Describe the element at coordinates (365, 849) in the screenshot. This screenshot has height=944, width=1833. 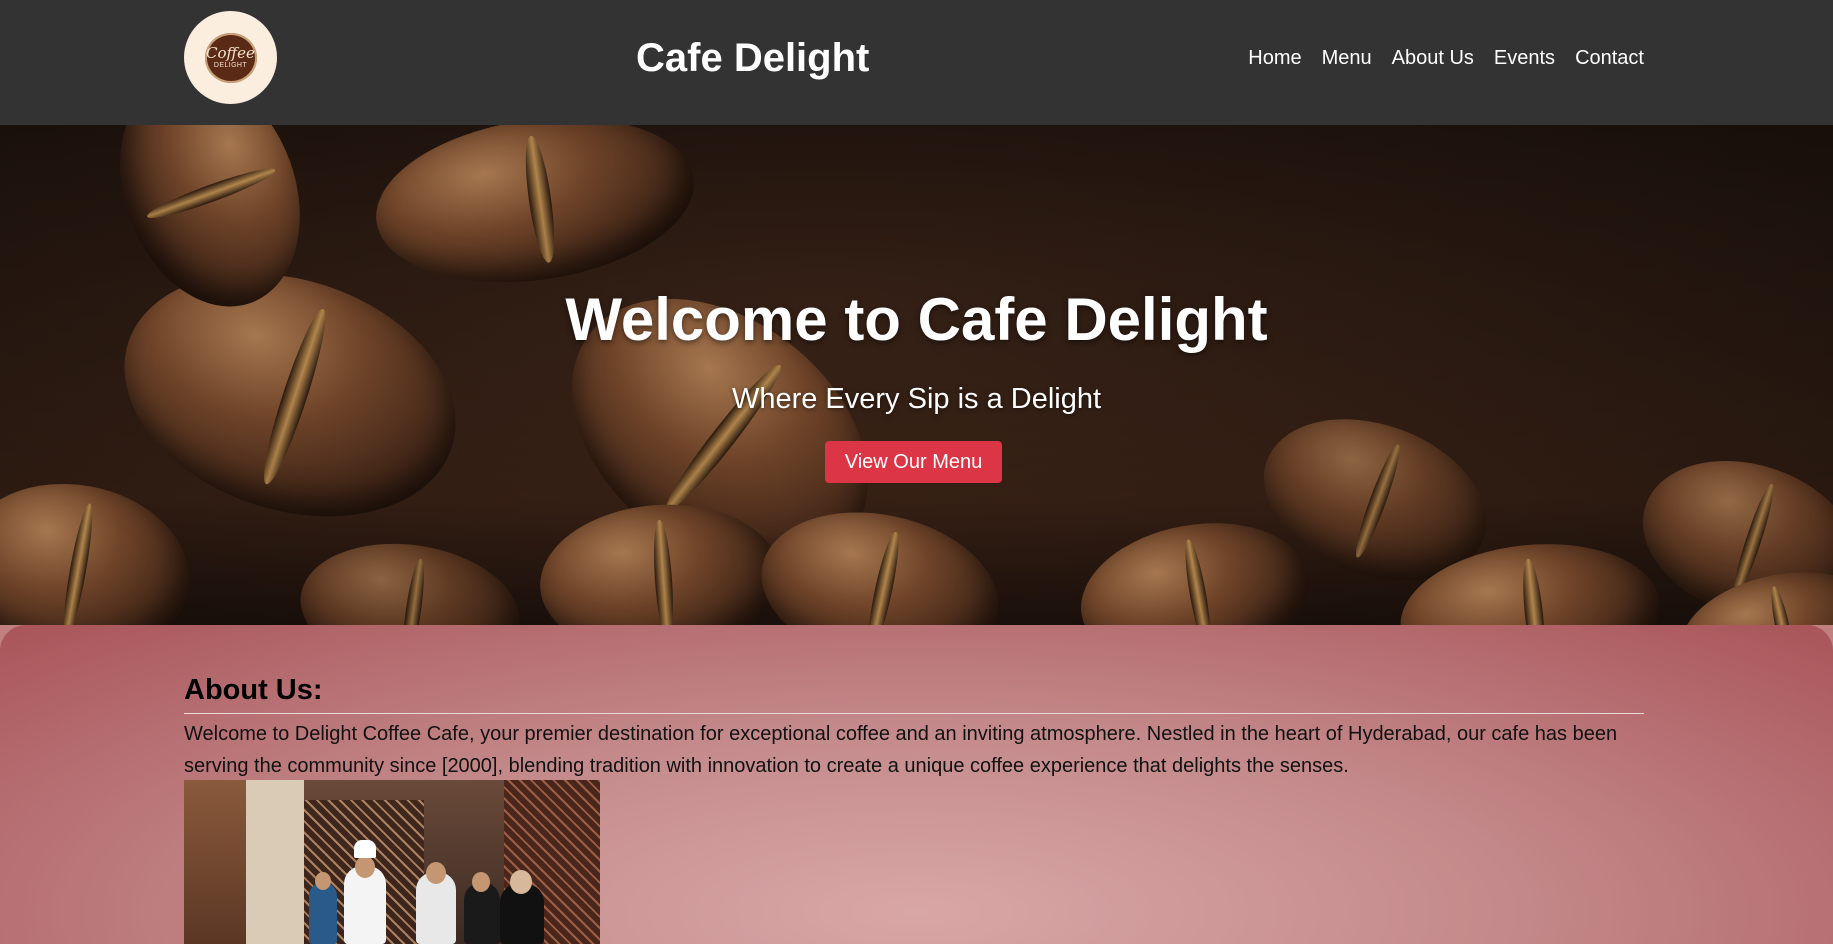
I see `chef-hat` at that location.